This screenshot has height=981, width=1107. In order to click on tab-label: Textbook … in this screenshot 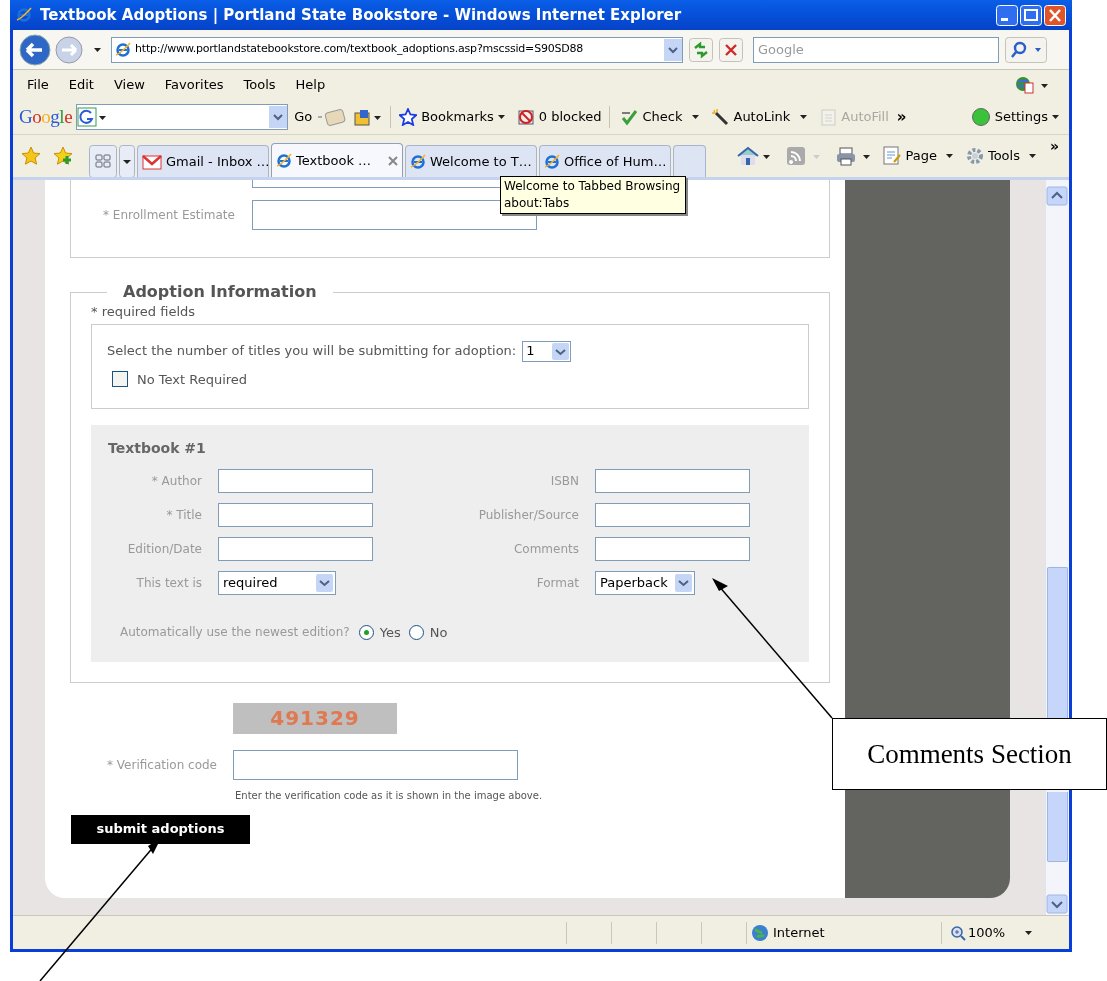, I will do `click(334, 160)`.